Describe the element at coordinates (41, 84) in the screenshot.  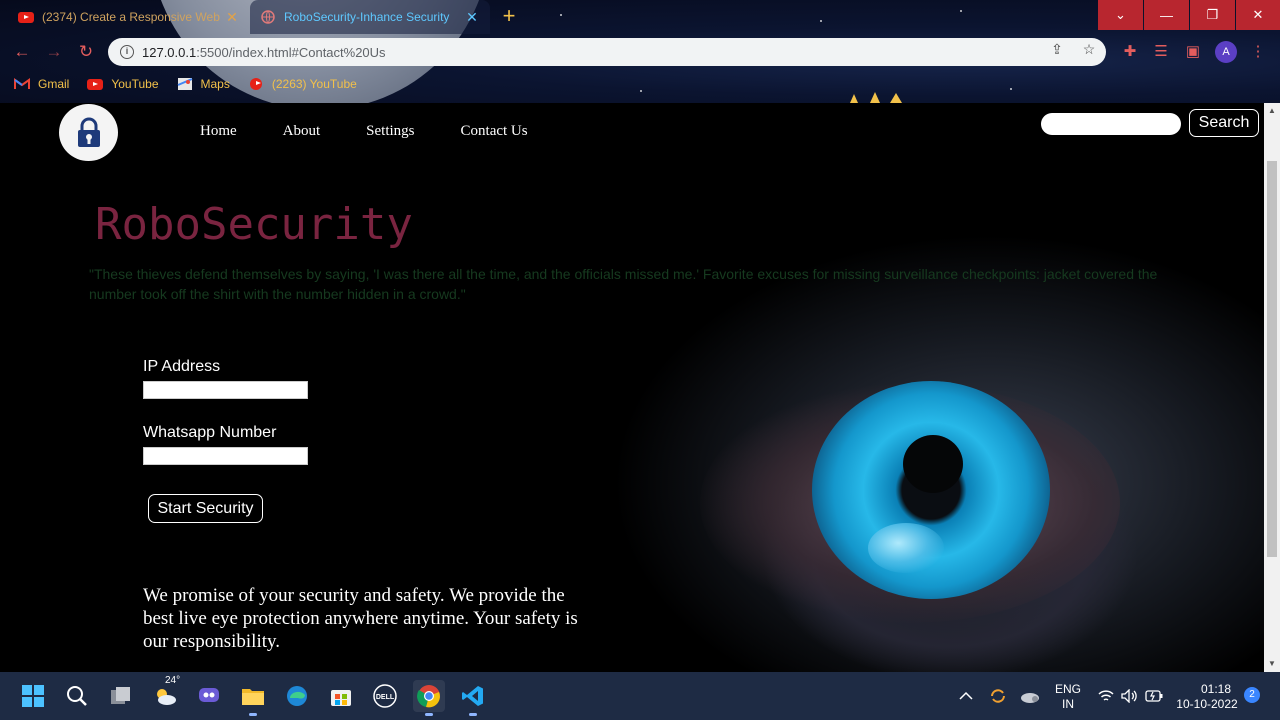
I see `bookmark-gmail: Gmail` at that location.